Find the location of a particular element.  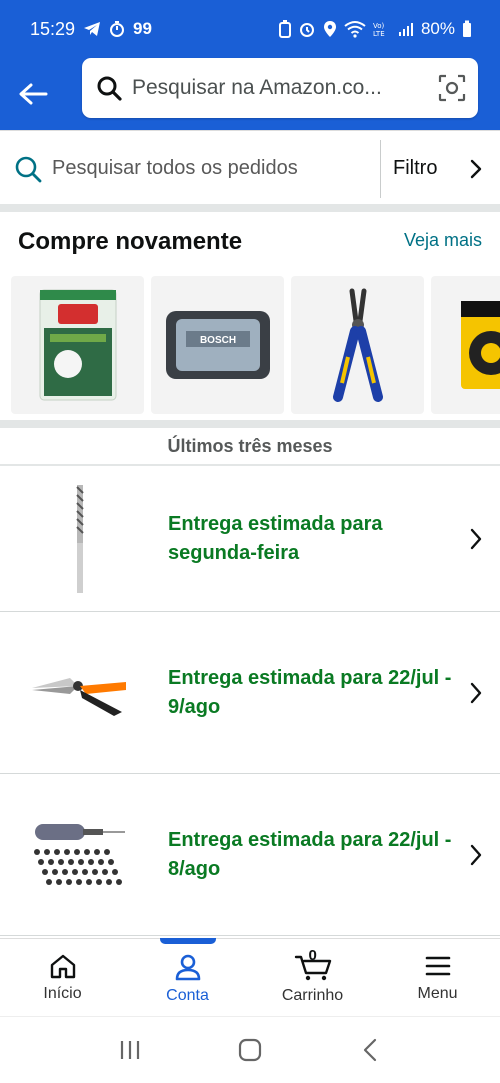

signal-icon is located at coordinates (405, 29).